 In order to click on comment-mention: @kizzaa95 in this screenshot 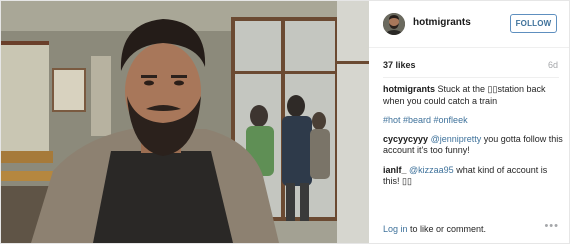, I will do `click(431, 170)`.